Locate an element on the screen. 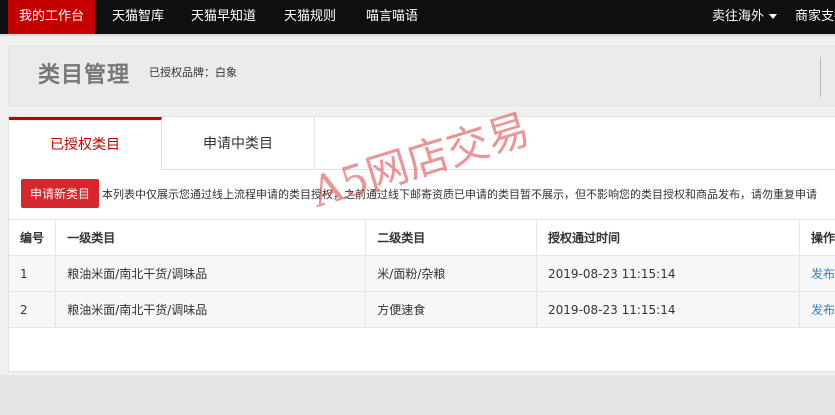 The height and width of the screenshot is (415, 835). tab-authorized-categories: 已授权类目 is located at coordinates (85, 143).